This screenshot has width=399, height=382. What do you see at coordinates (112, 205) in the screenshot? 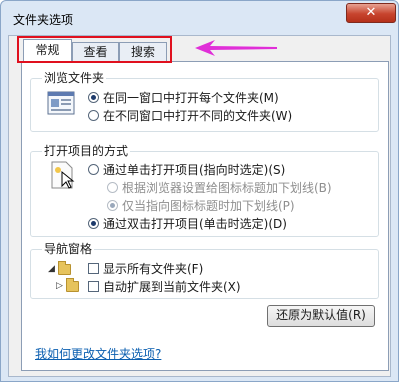
I see `radio-underline-hover` at bounding box center [112, 205].